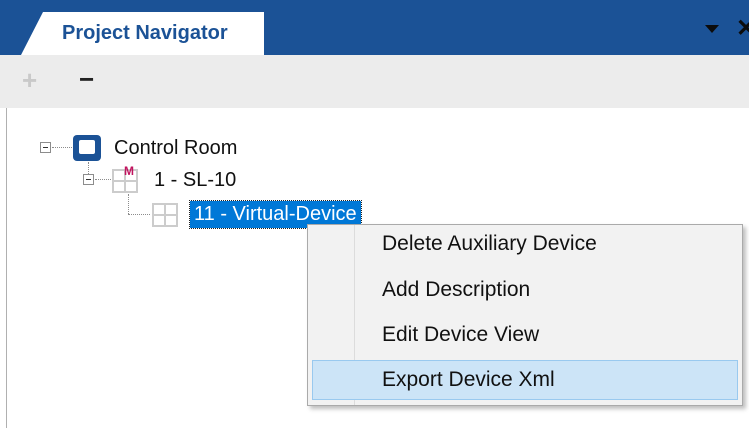 The image size is (749, 428). I want to click on add-button: +, so click(29, 80).